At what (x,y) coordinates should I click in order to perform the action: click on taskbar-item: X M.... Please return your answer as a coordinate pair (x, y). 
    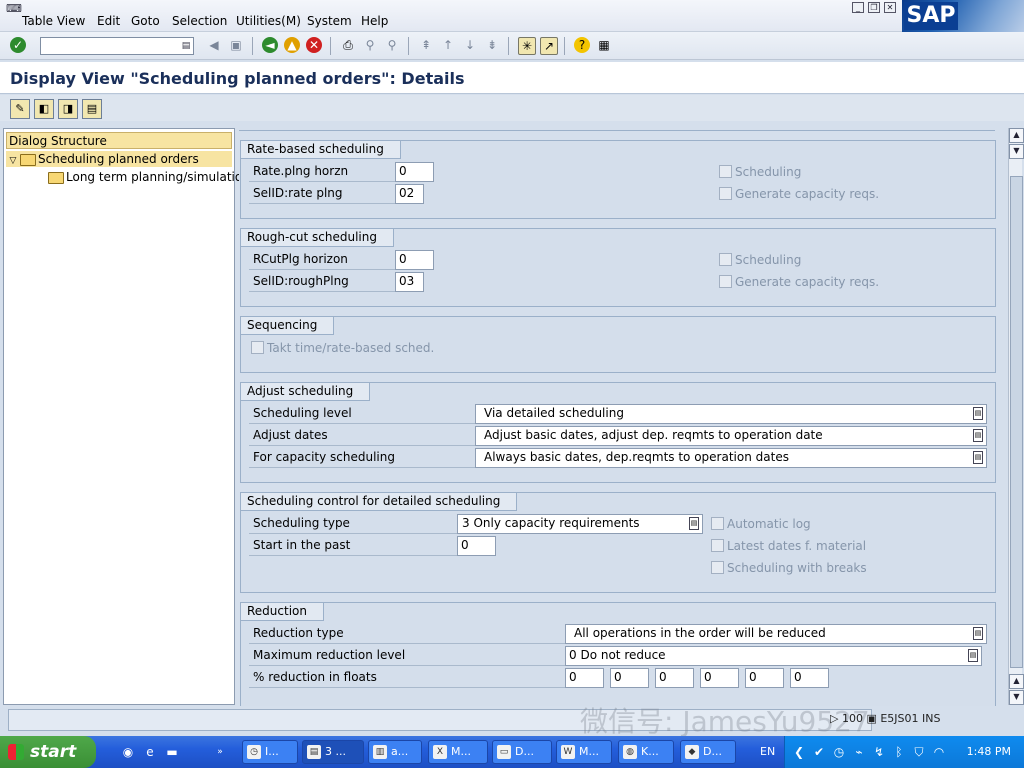
    Looking at the image, I should click on (458, 752).